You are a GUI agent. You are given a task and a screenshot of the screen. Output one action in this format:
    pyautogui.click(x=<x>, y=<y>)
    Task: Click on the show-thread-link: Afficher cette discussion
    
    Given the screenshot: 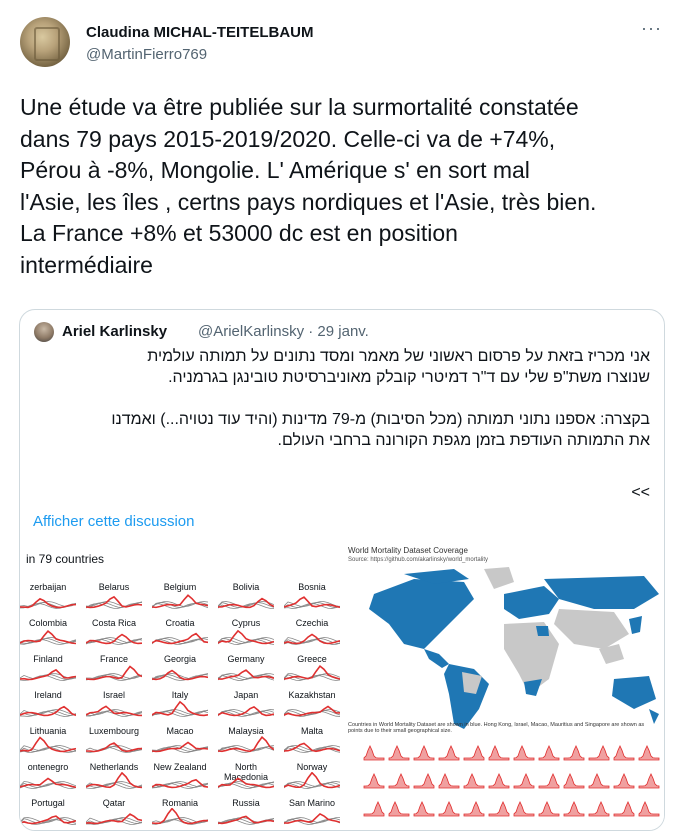 What is the action you would take?
    pyautogui.click(x=113, y=521)
    